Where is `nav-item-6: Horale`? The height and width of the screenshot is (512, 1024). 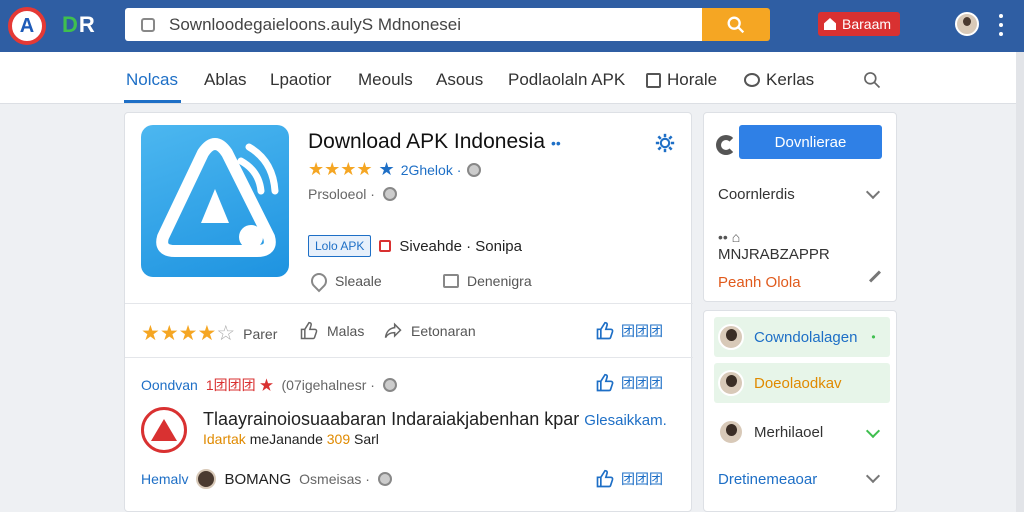 nav-item-6: Horale is located at coordinates (681, 80).